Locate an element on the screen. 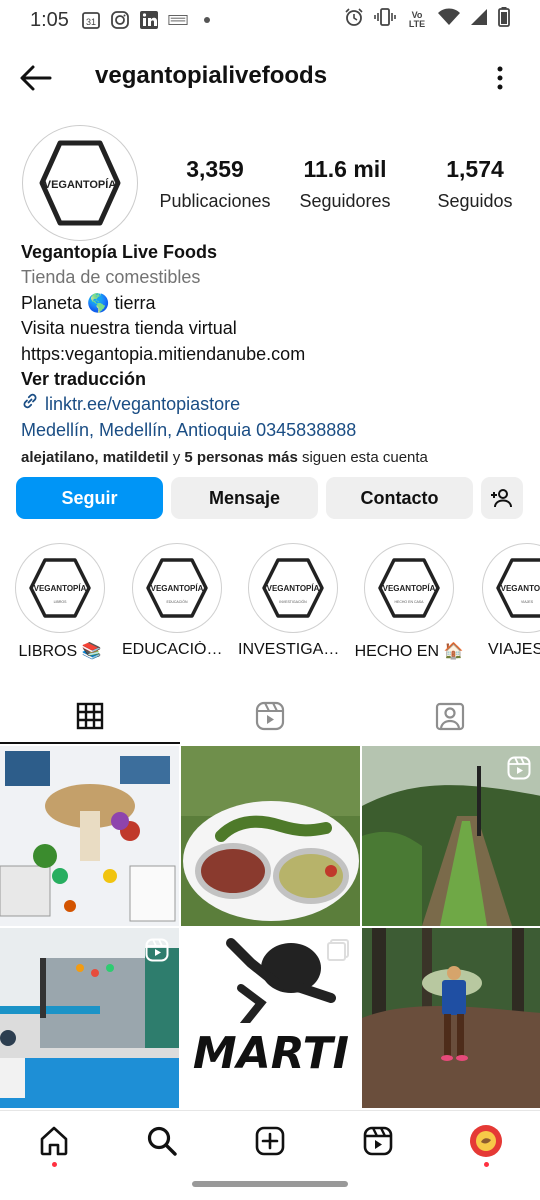 This screenshot has width=540, height=1200. highlight-libros: VEGANTOPÍA LIBROS LIBROS 📚 is located at coordinates (60, 602).